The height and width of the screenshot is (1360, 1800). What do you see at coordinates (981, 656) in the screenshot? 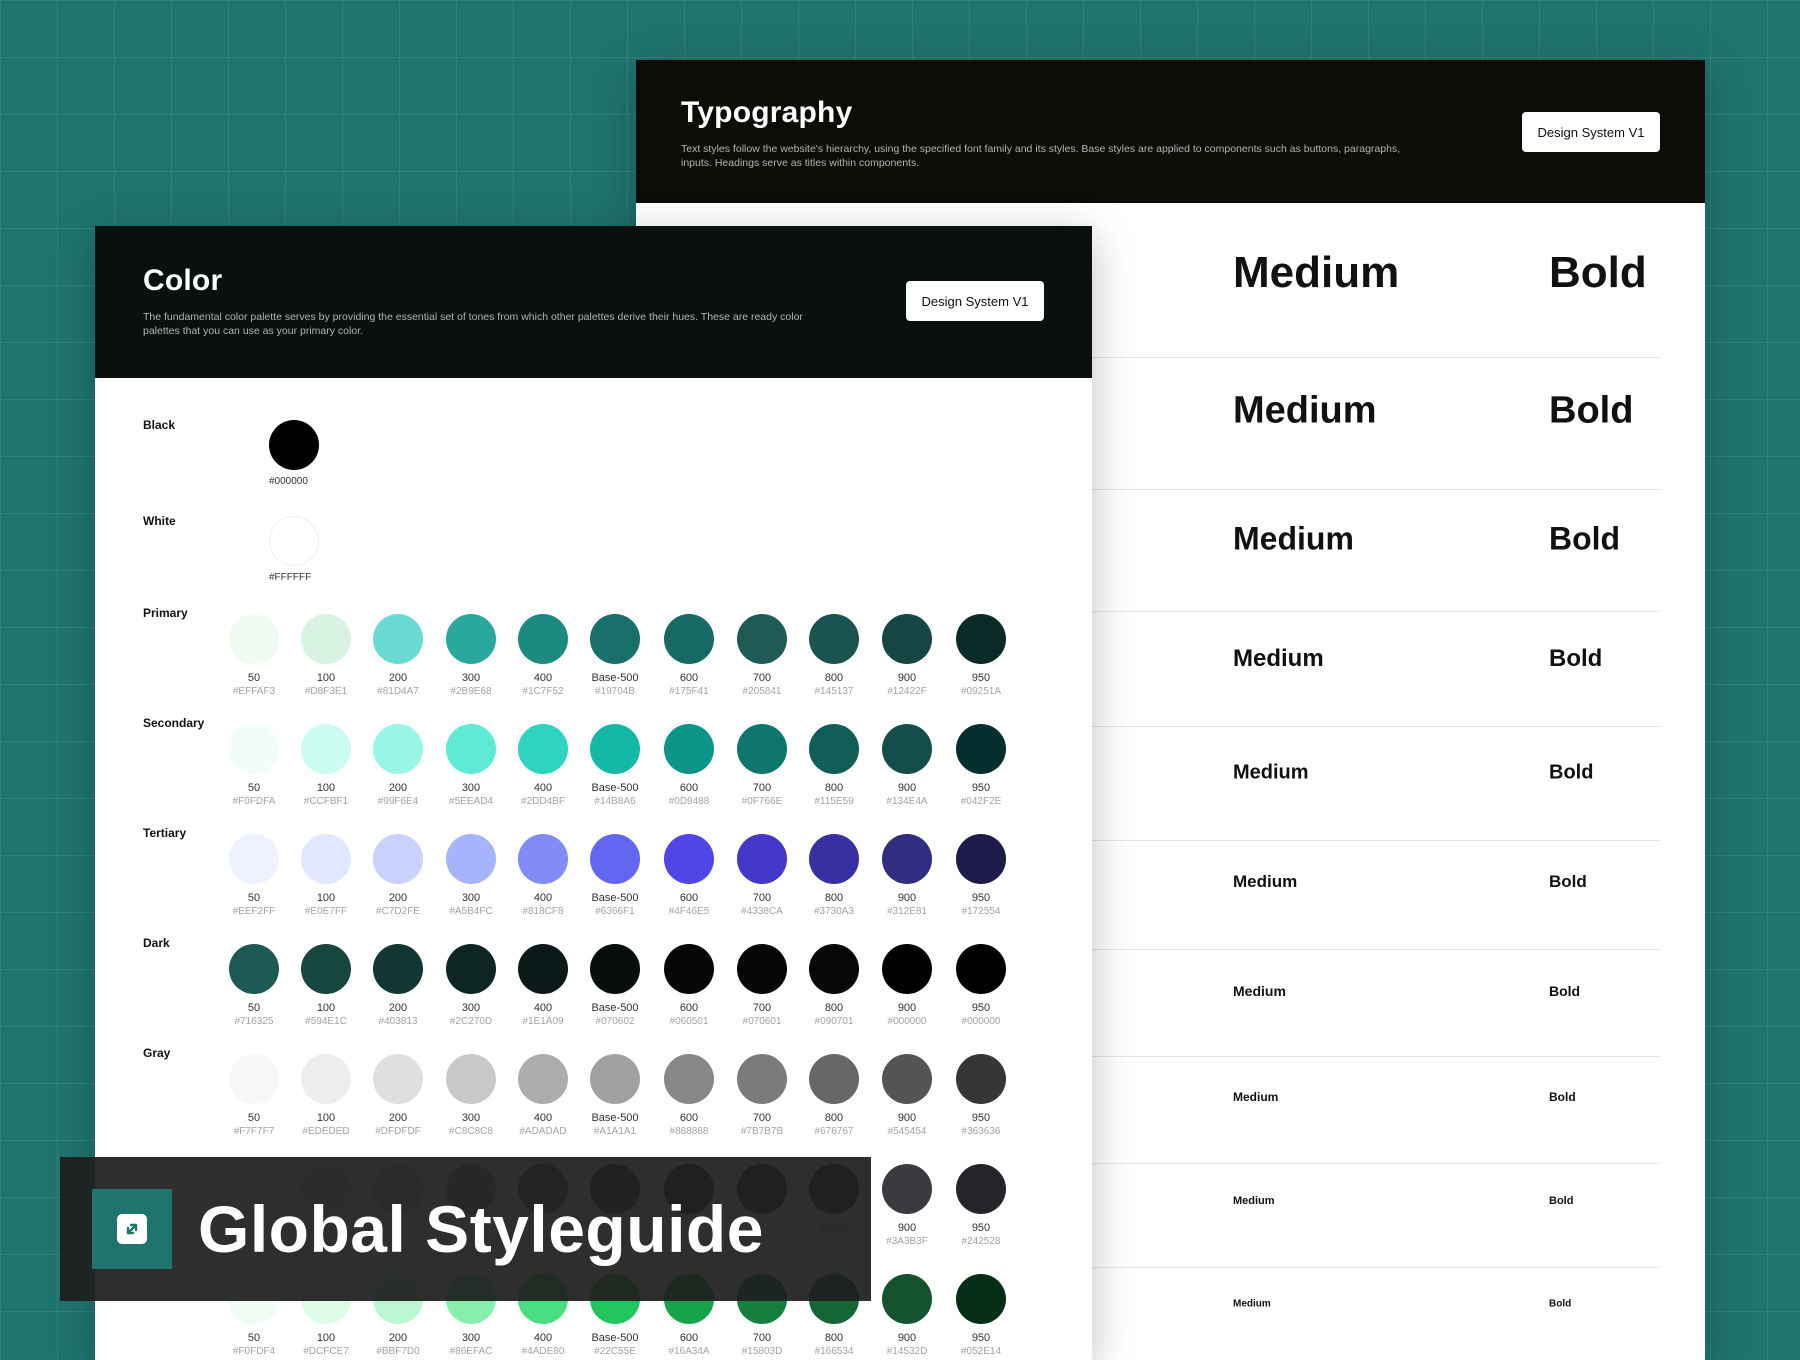
I see `color-swatch: 950 #09251A` at bounding box center [981, 656].